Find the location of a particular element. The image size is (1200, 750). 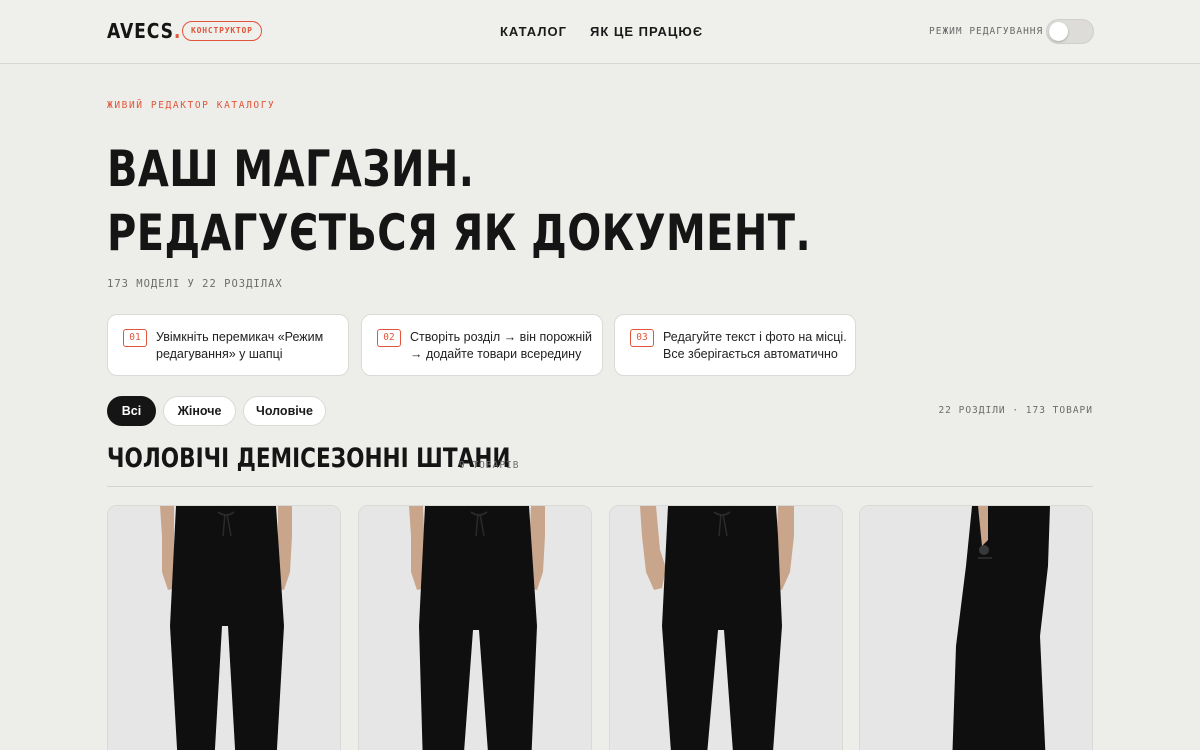

product-image-pants-side is located at coordinates (976, 628).